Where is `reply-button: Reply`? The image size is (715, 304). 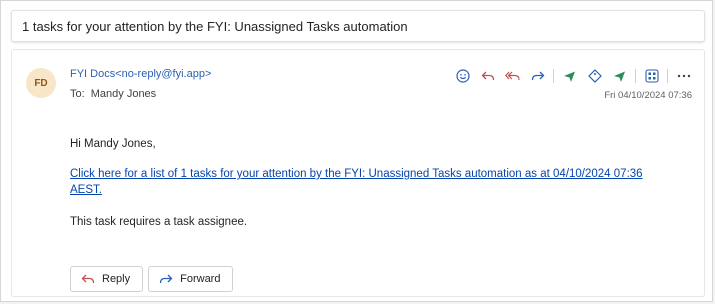
reply-button: Reply is located at coordinates (107, 279).